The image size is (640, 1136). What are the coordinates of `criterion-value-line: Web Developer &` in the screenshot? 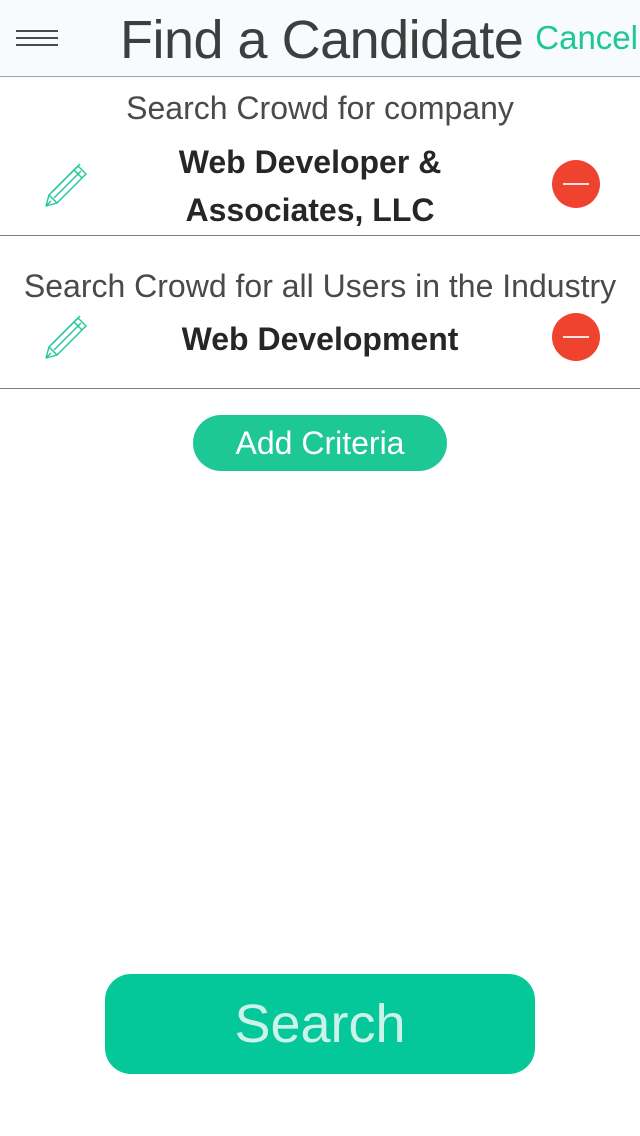 It's located at (310, 162).